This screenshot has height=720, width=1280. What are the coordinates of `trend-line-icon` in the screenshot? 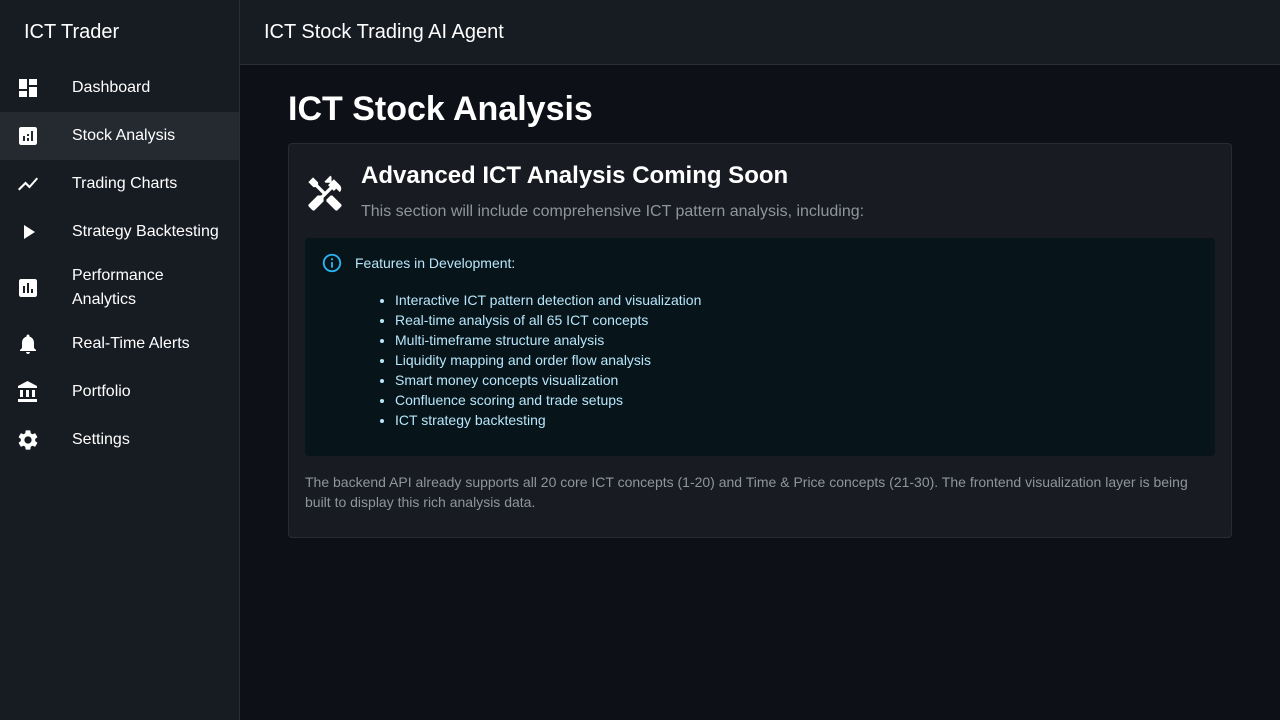 It's located at (28, 184).